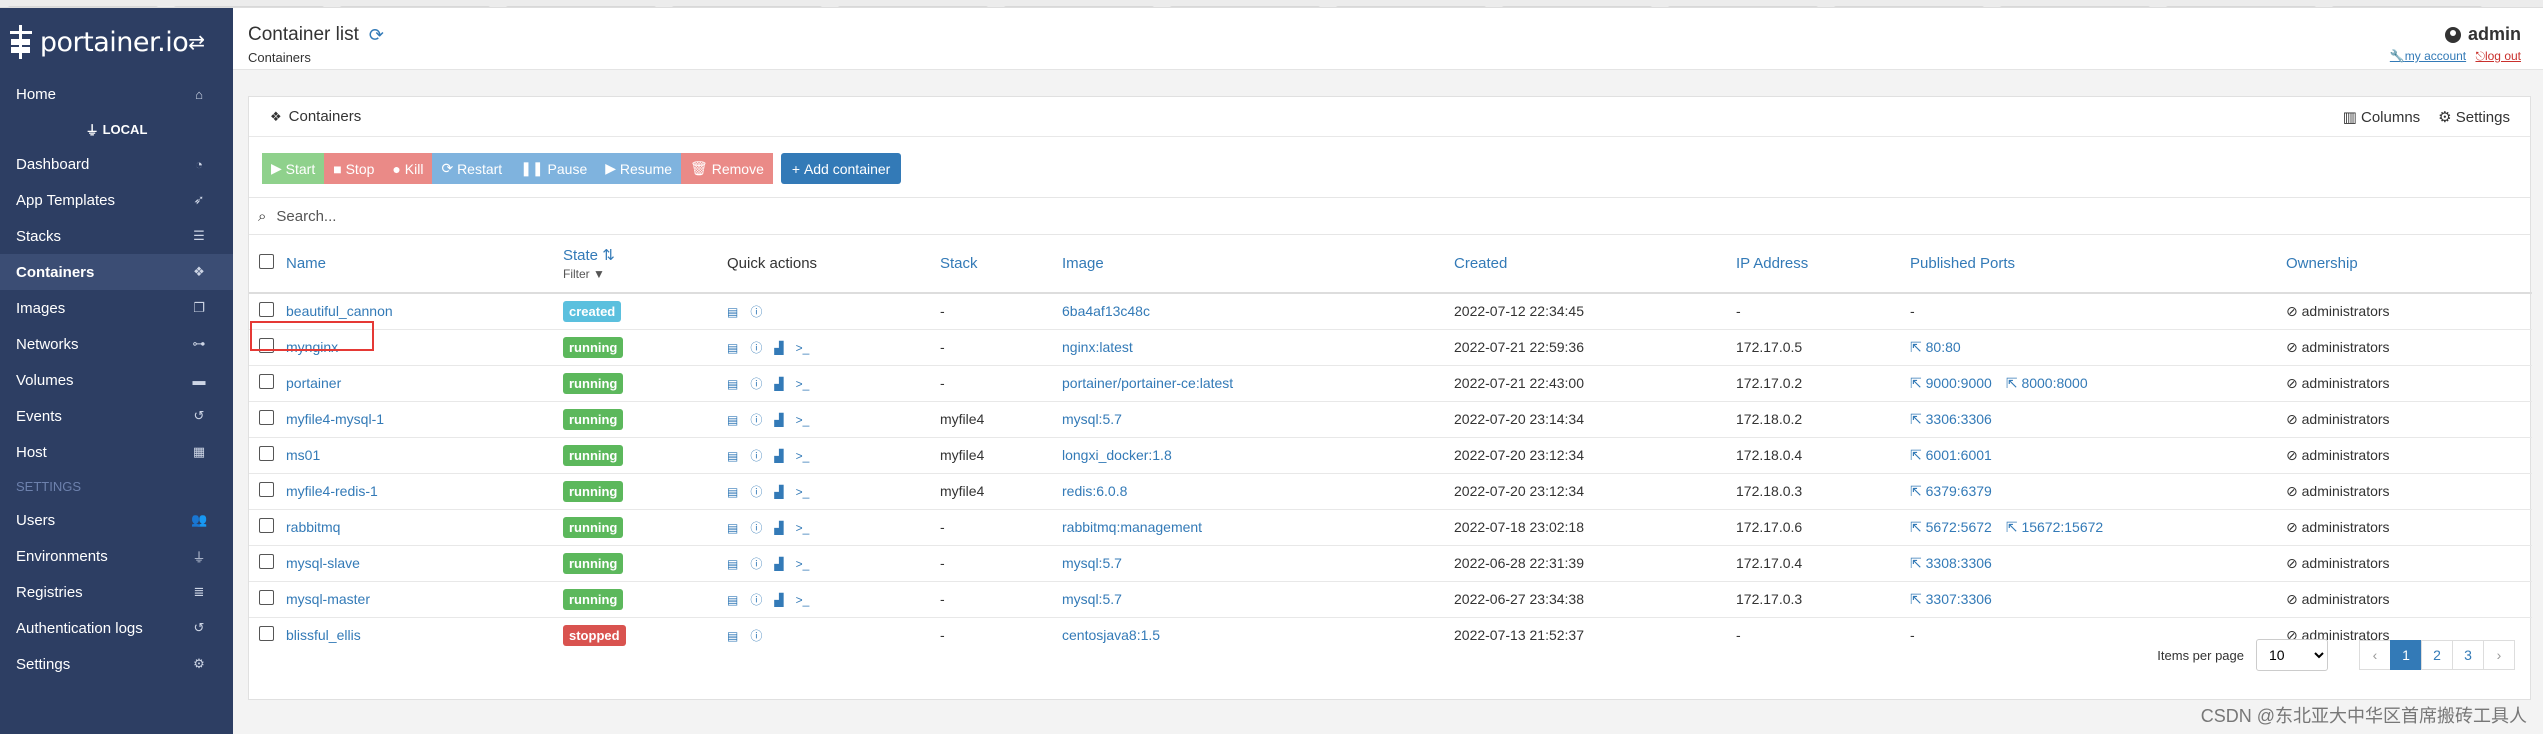 This screenshot has height=734, width=2543. What do you see at coordinates (116, 380) in the screenshot?
I see `sidebar-item-volumes: Volumes ▬` at bounding box center [116, 380].